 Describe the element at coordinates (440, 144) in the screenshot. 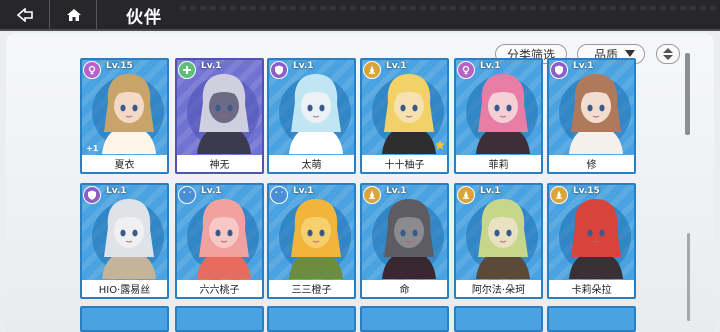

I see `star-icon` at that location.